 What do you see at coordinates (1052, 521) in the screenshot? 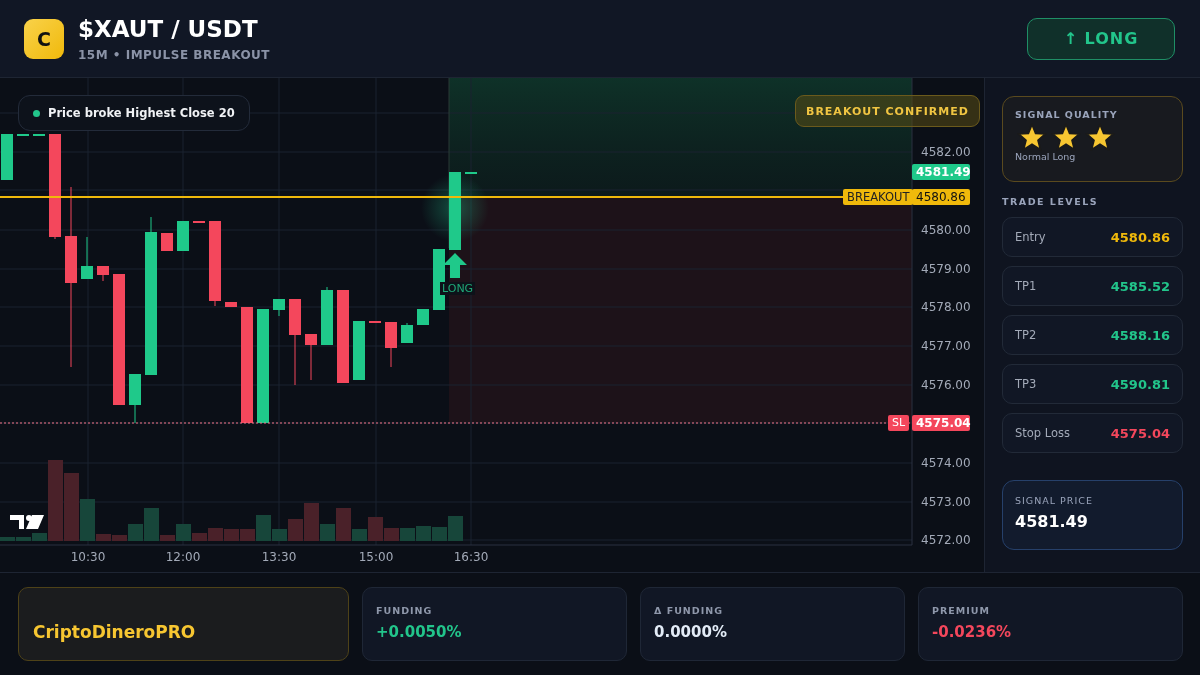
I see `signal-price-value: 4581.49` at bounding box center [1052, 521].